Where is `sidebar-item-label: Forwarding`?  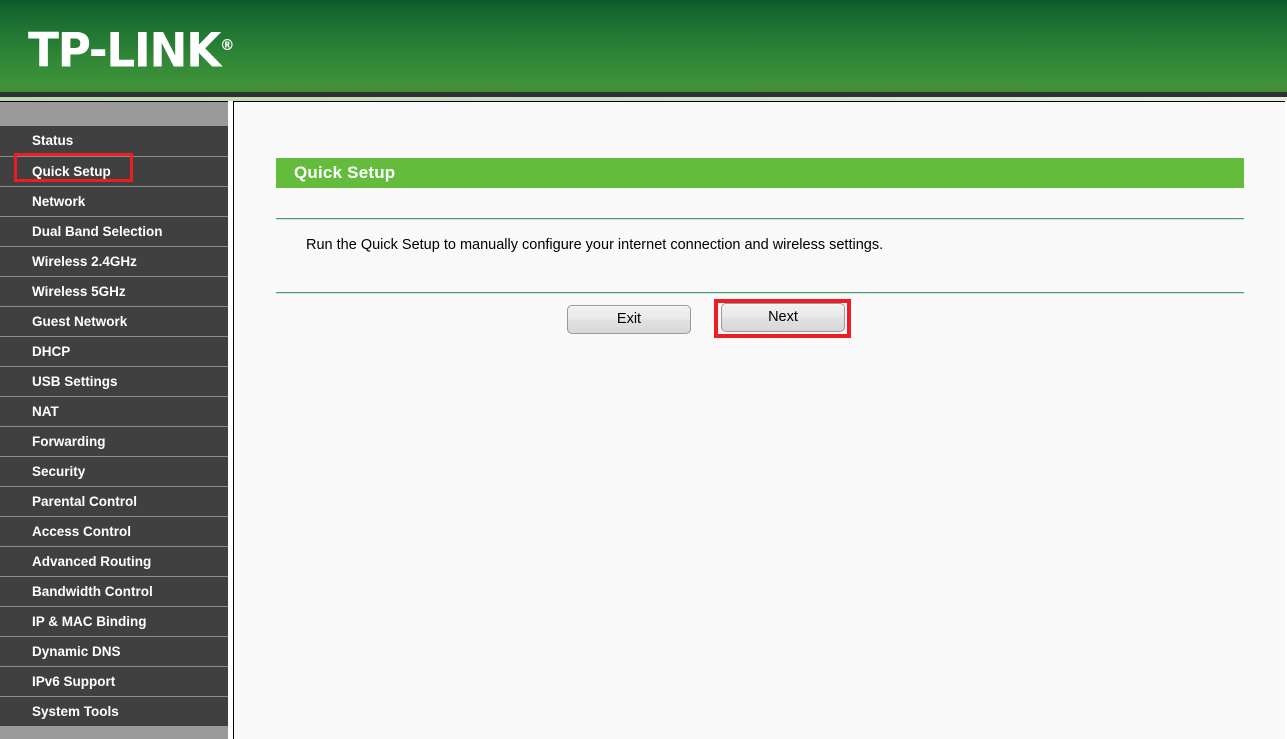 sidebar-item-label: Forwarding is located at coordinates (69, 441).